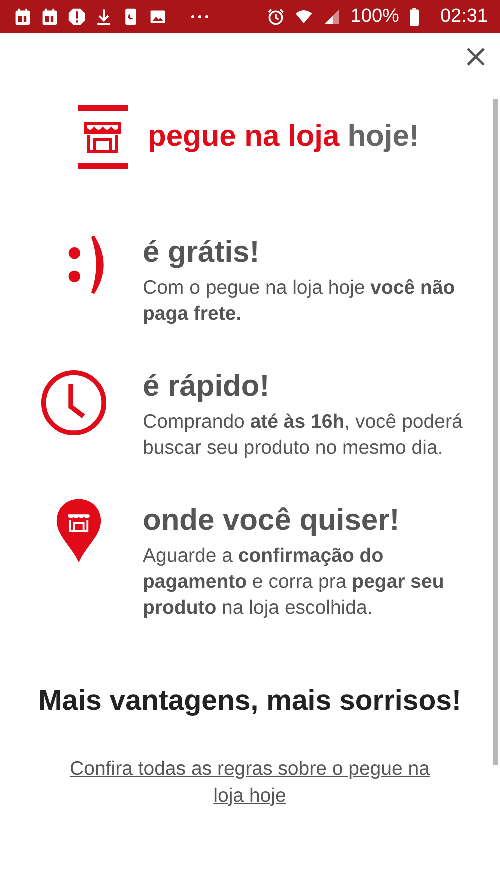 The width and height of the screenshot is (500, 889). What do you see at coordinates (250, 783) in the screenshot?
I see `rules-link: Confira todas as regras sobre o pegue na loja hoje` at bounding box center [250, 783].